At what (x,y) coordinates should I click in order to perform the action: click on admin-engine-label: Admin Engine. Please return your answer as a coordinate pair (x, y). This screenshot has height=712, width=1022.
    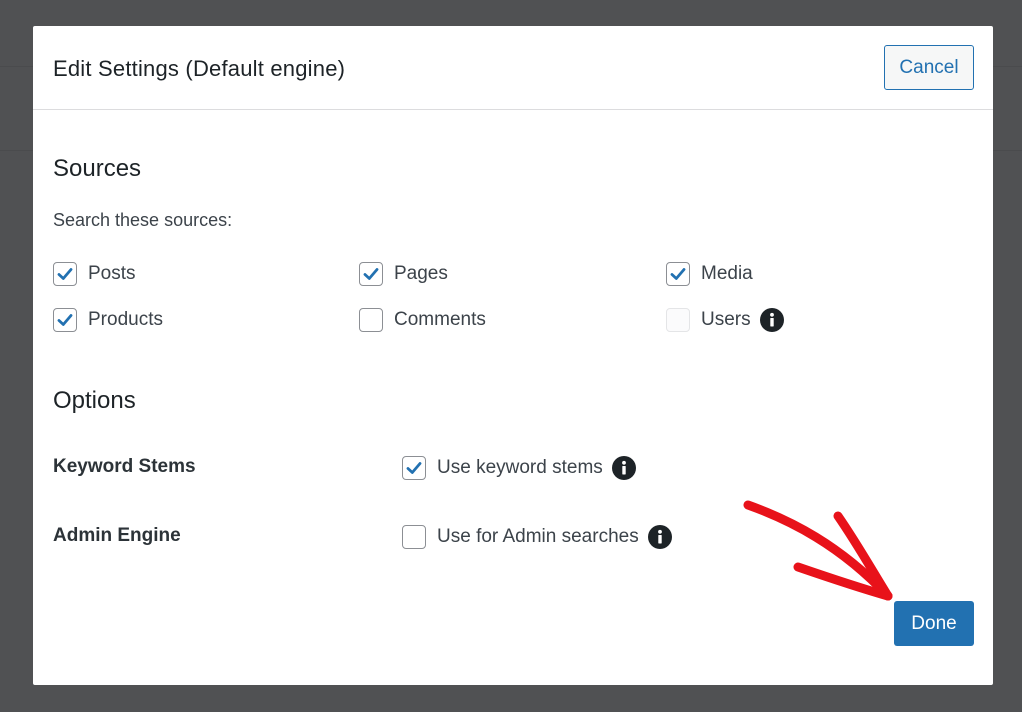
    Looking at the image, I should click on (117, 535).